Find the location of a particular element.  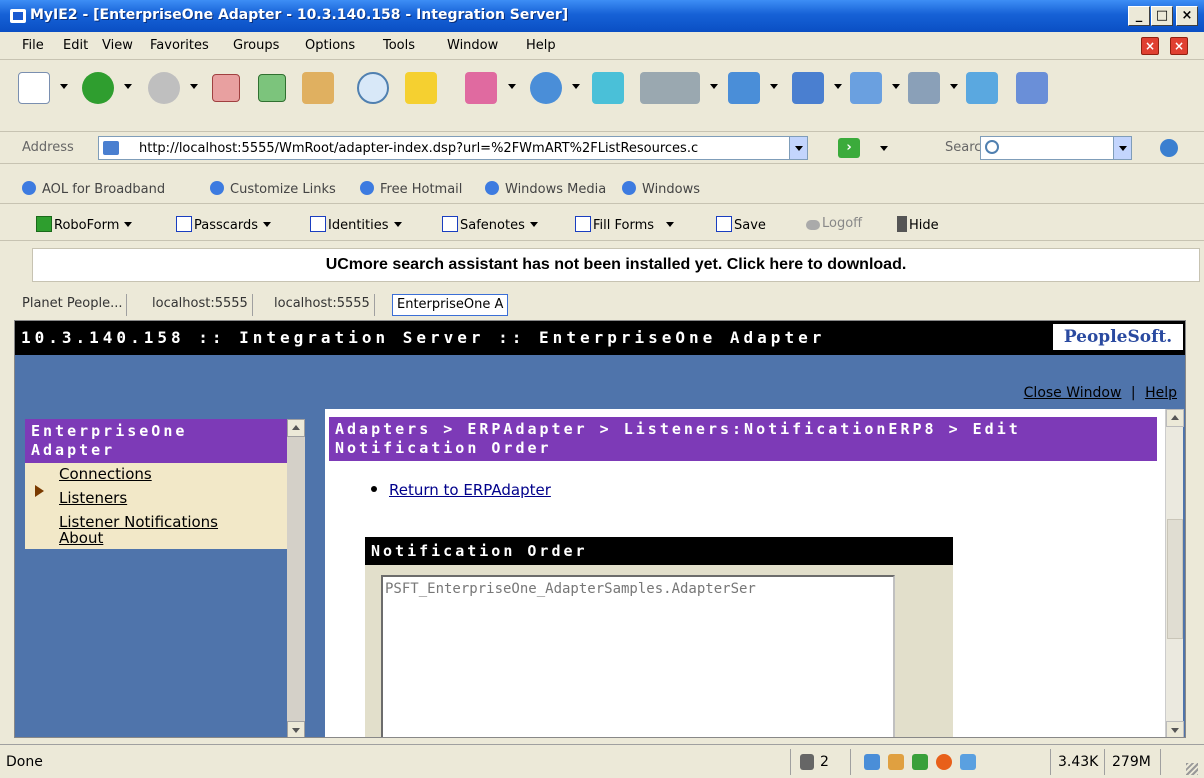

close-button: × is located at coordinates (1187, 16).